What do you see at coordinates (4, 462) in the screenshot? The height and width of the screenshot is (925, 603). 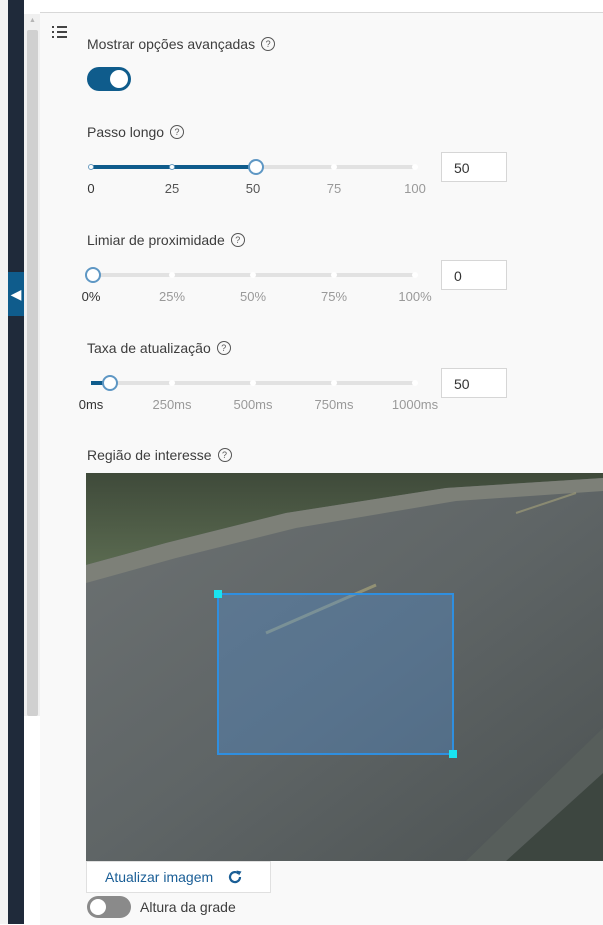 I see `left-rail` at bounding box center [4, 462].